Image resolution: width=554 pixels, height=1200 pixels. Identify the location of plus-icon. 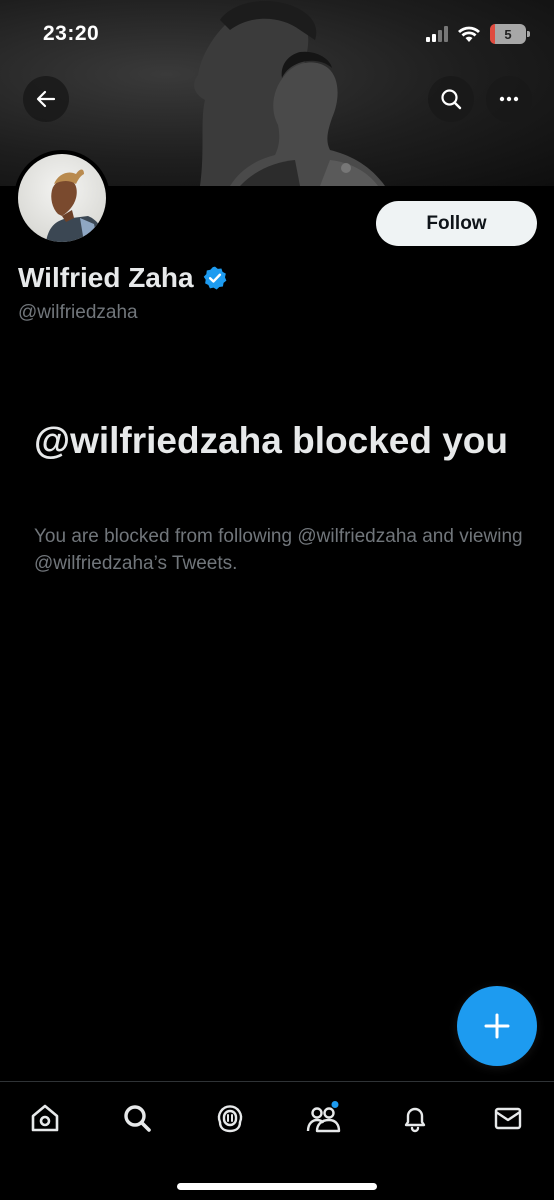
(497, 1026).